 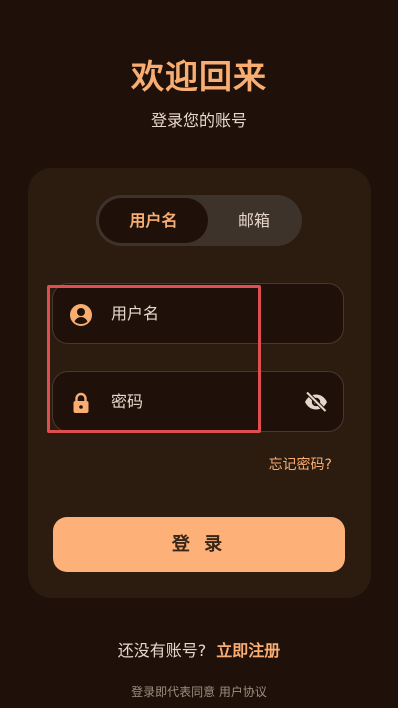 I want to click on user-icon, so click(x=81, y=315).